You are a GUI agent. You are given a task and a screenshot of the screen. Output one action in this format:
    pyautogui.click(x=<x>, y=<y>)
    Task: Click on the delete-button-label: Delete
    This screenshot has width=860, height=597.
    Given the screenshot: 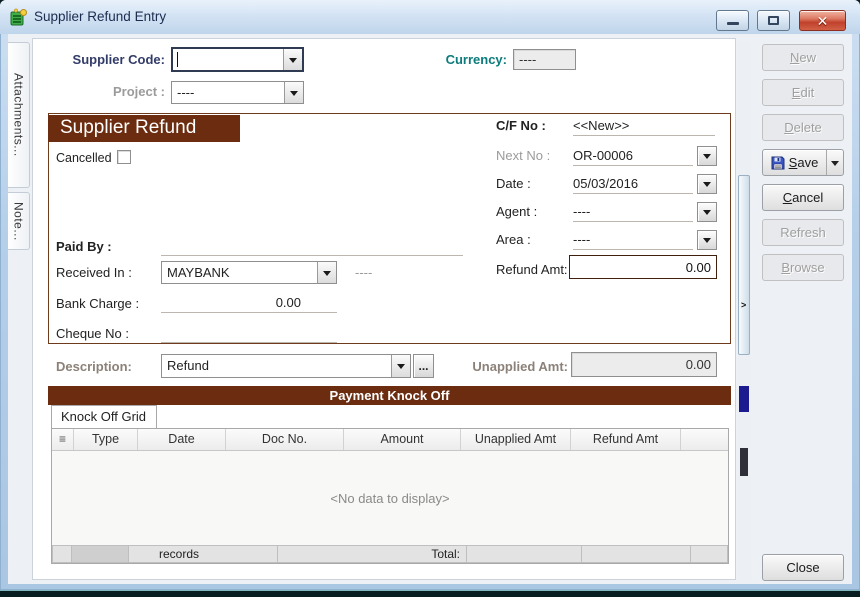 What is the action you would take?
    pyautogui.click(x=803, y=127)
    